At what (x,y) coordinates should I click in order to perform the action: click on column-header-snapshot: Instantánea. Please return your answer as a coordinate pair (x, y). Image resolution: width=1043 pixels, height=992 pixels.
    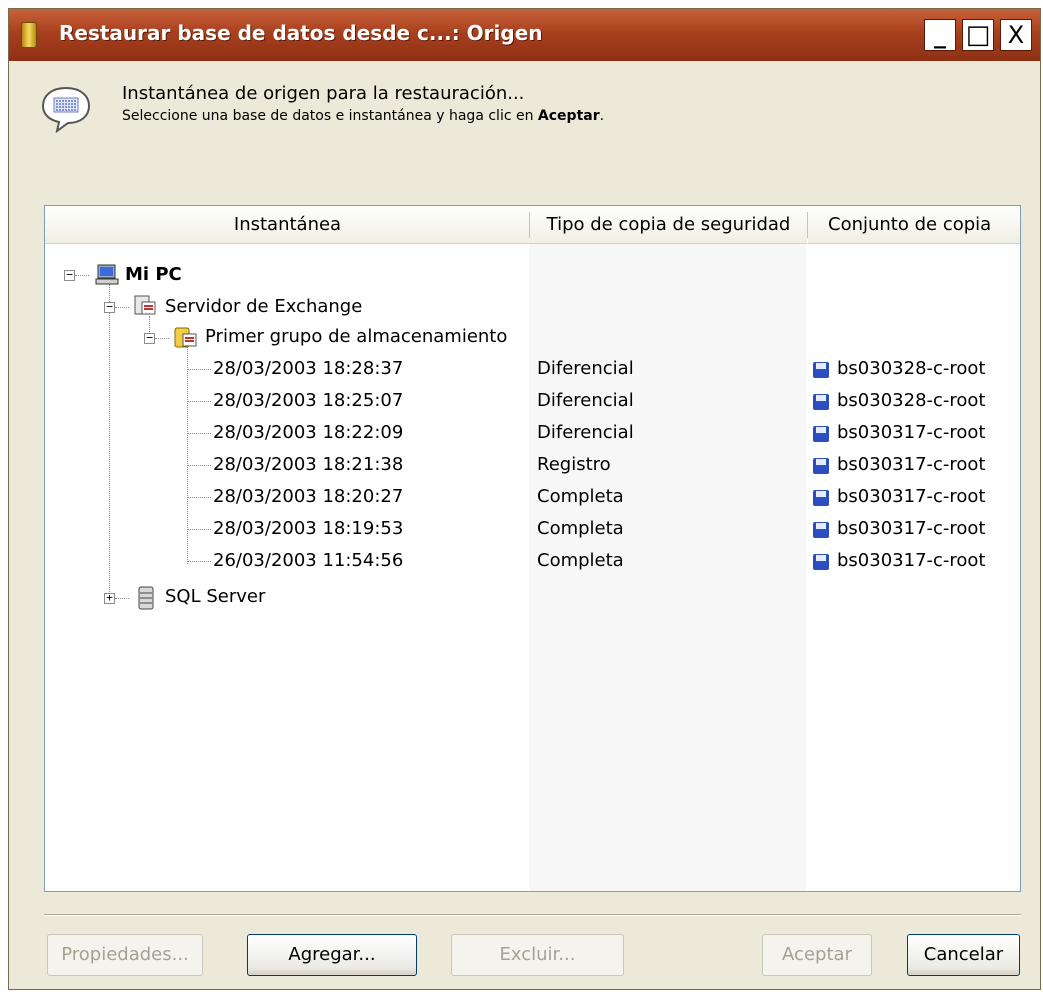
    Looking at the image, I should click on (287, 225).